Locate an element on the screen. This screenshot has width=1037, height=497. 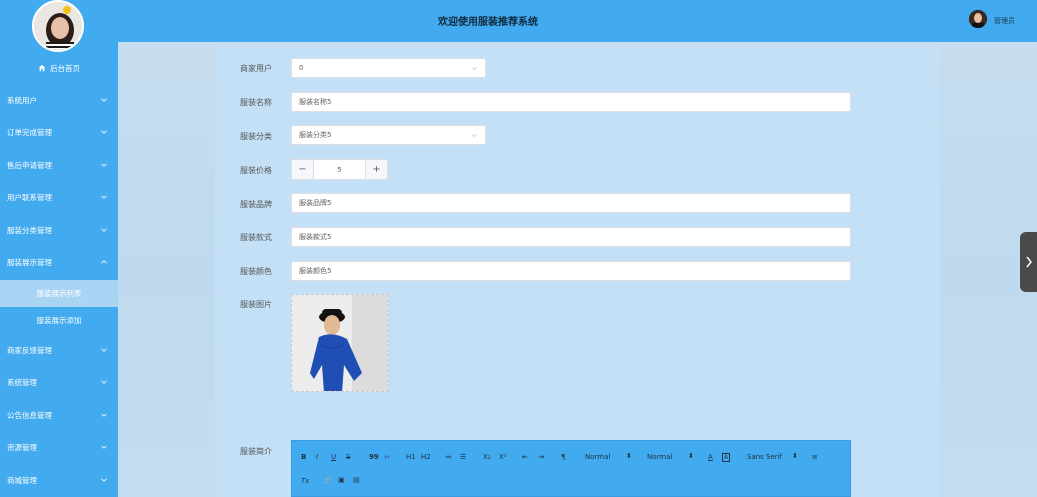
video-button: ▤ is located at coordinates (356, 480).